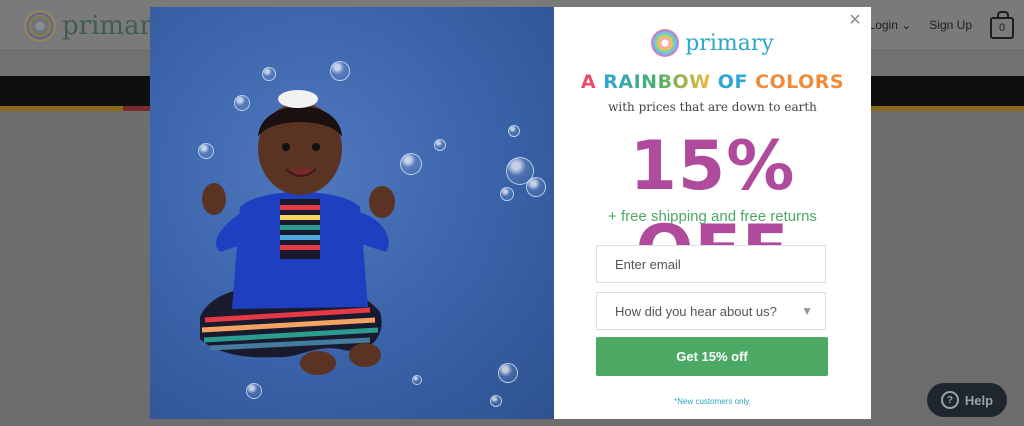 This screenshot has width=1024, height=426. Describe the element at coordinates (657, 82) in the screenshot. I see `headline-word: RAINBOW` at that location.